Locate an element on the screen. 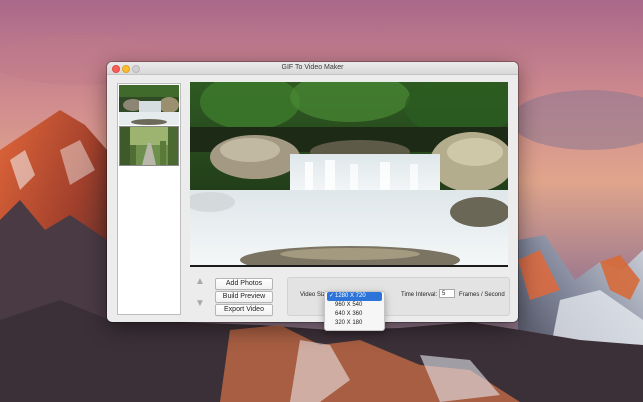 Image resolution: width=643 pixels, height=402 pixels. thumbnail-item-selected is located at coordinates (149, 146).